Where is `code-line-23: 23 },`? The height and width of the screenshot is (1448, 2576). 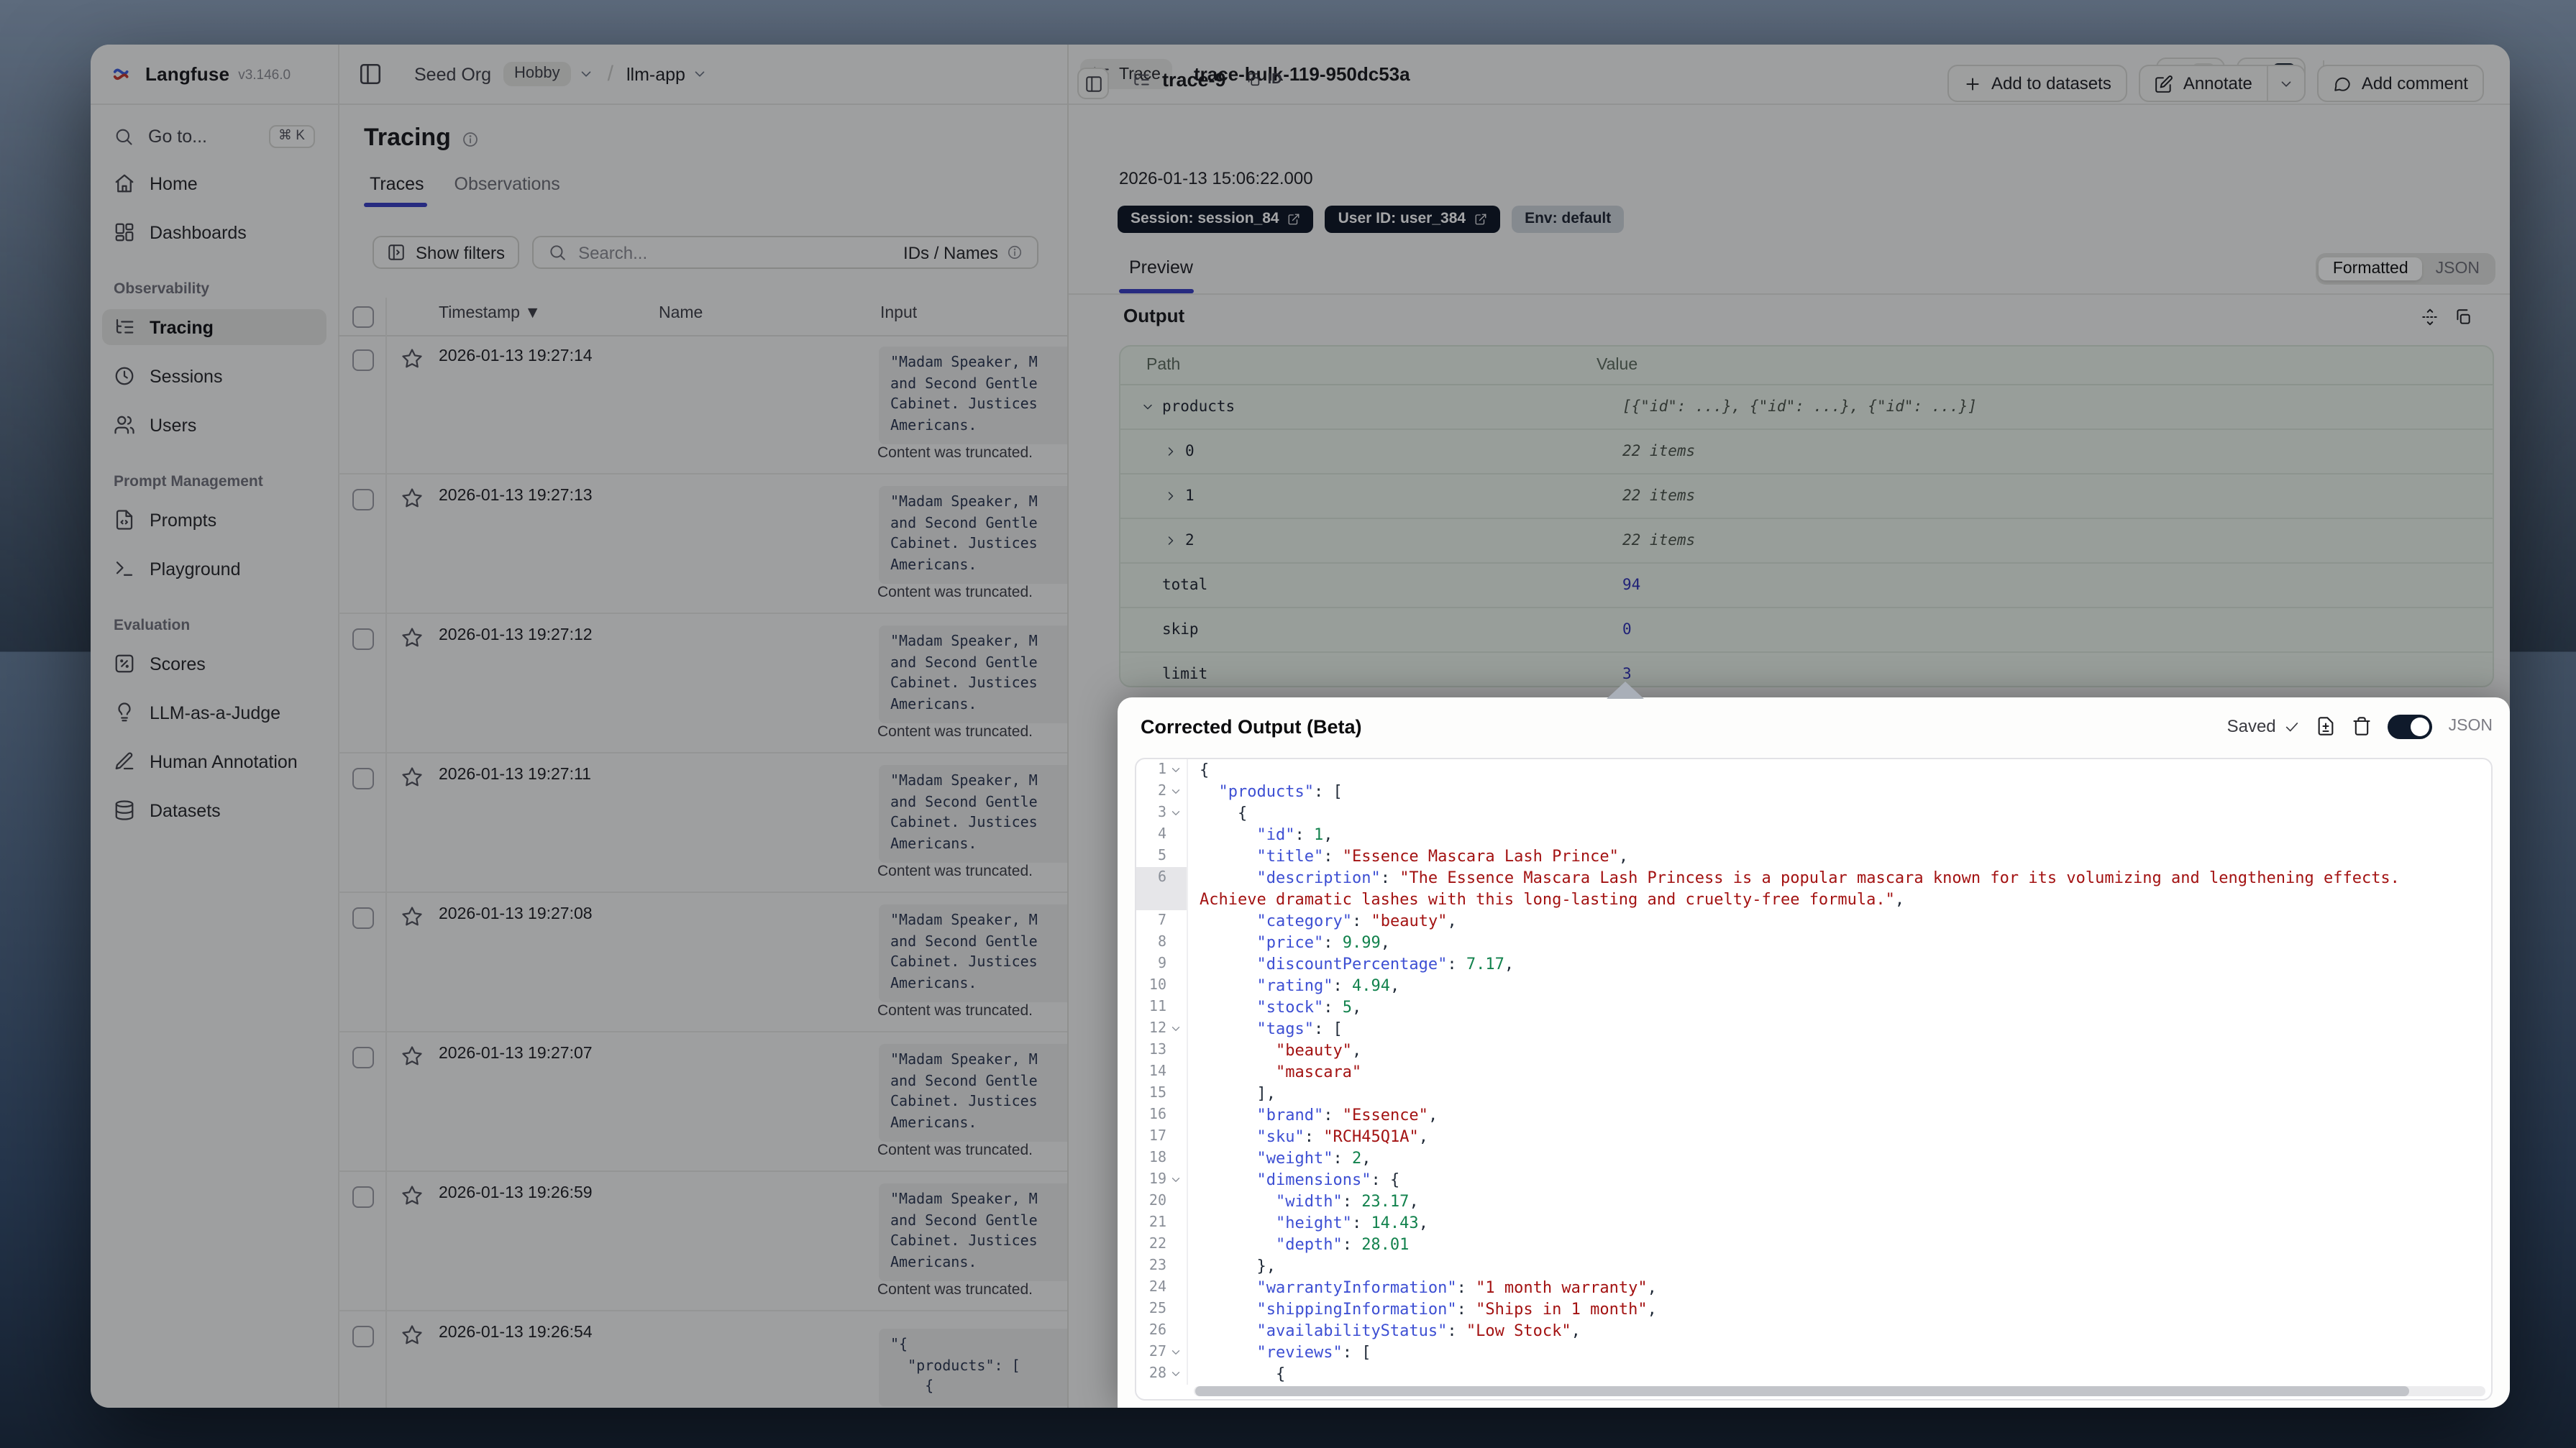 code-line-23: 23 }, is located at coordinates (1813, 1266).